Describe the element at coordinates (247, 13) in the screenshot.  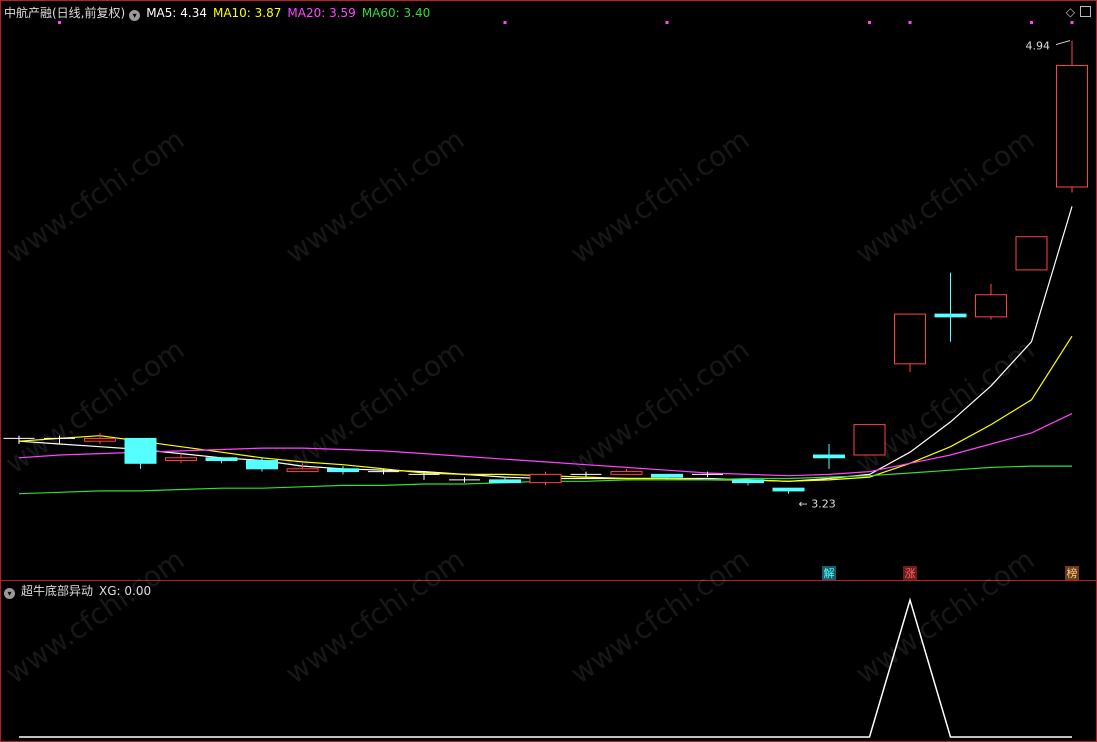
I see `ma10-label: MA10: 3.87` at that location.